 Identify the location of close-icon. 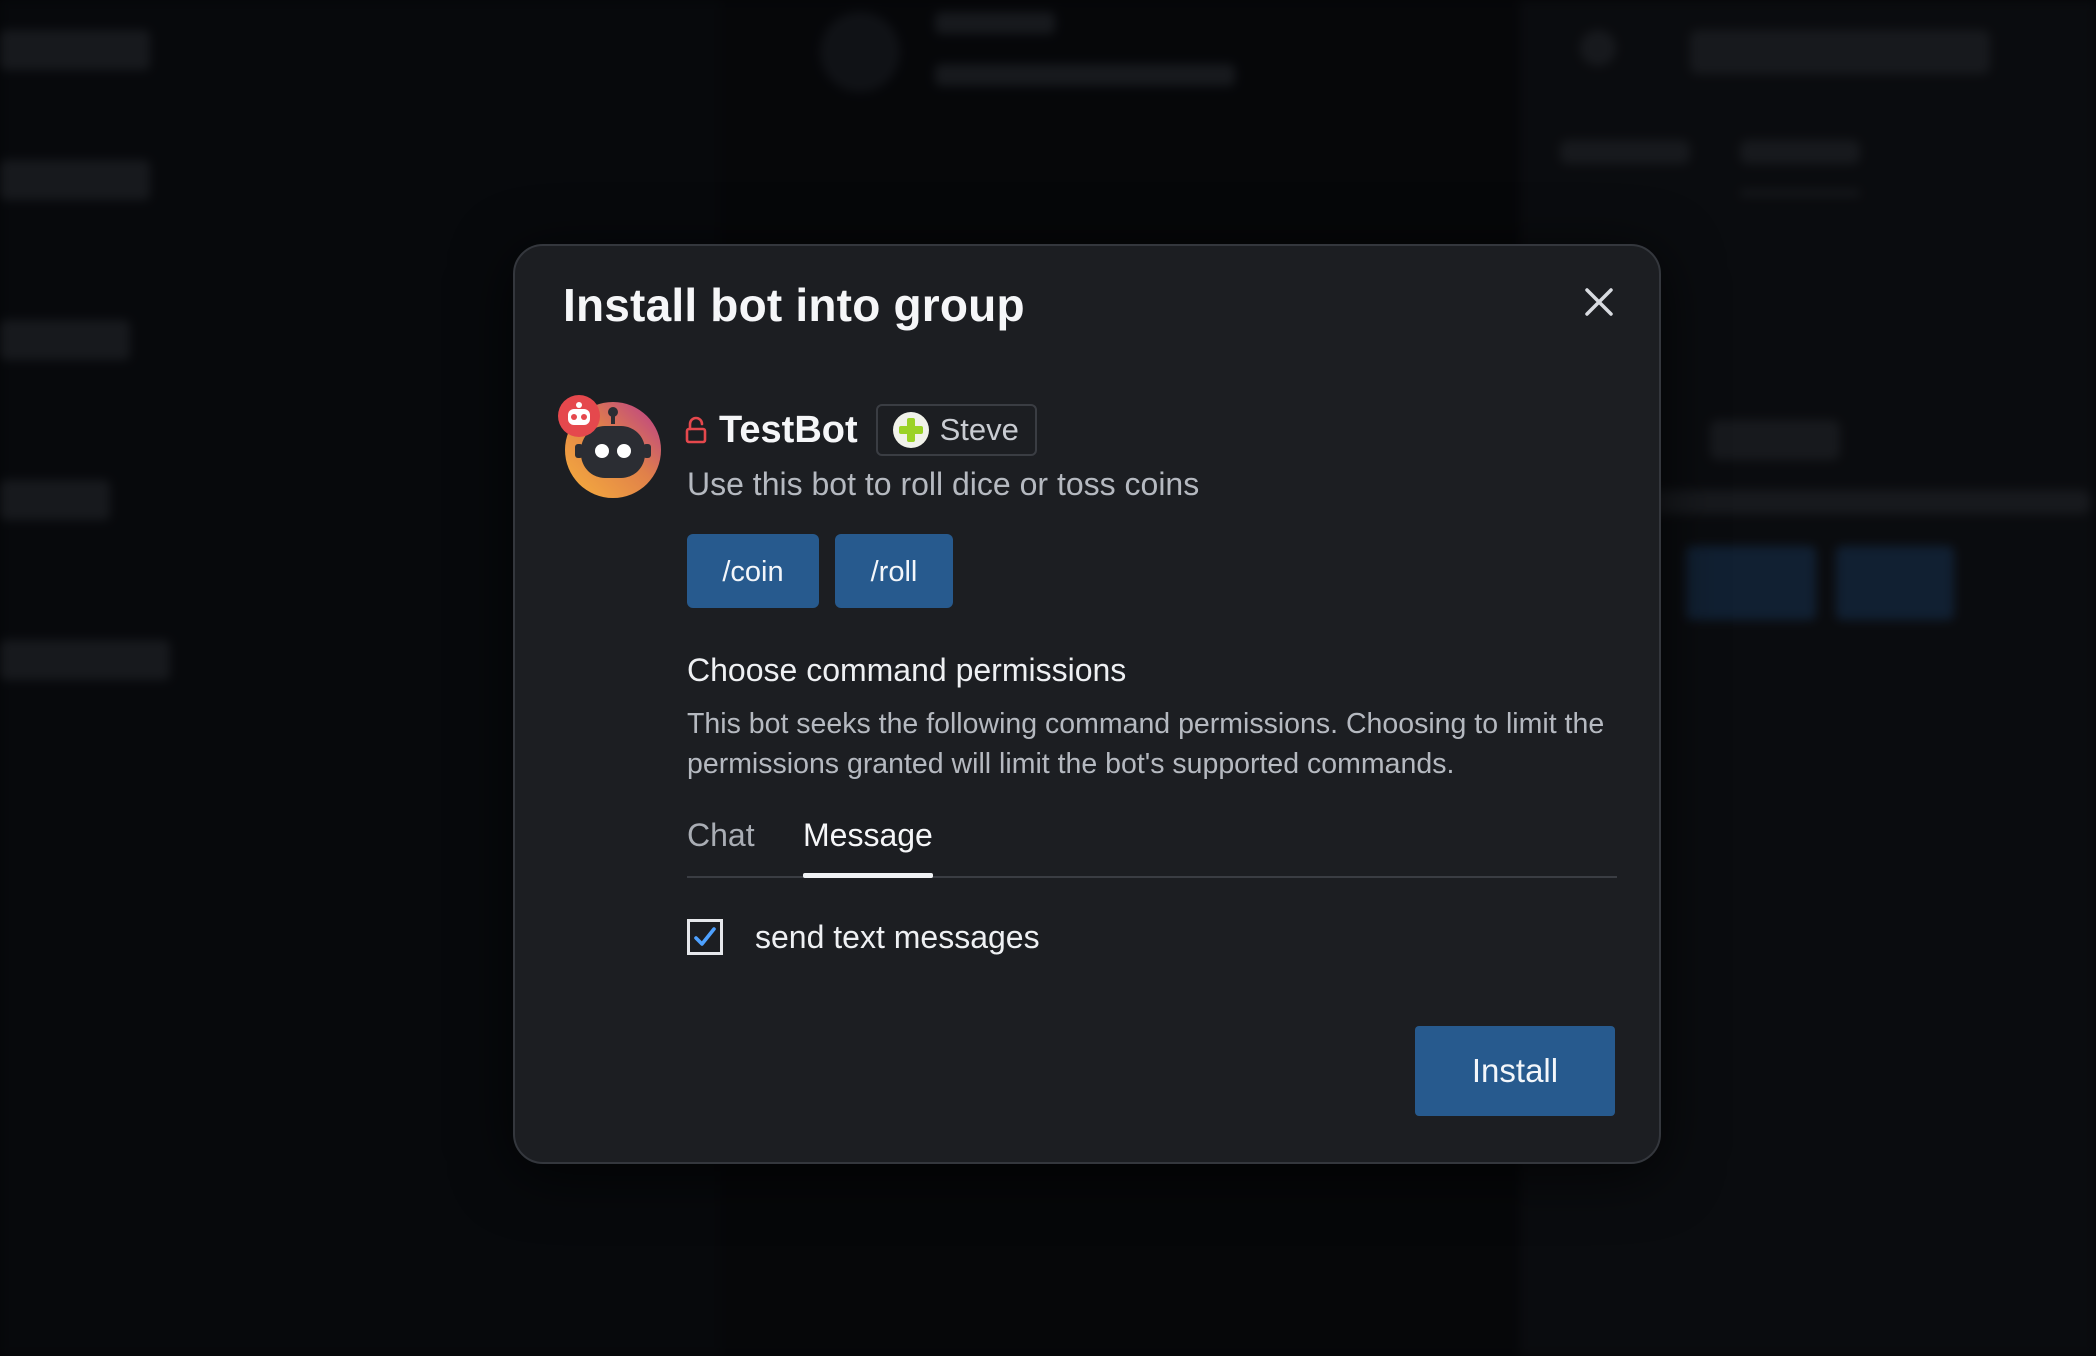
(1599, 302).